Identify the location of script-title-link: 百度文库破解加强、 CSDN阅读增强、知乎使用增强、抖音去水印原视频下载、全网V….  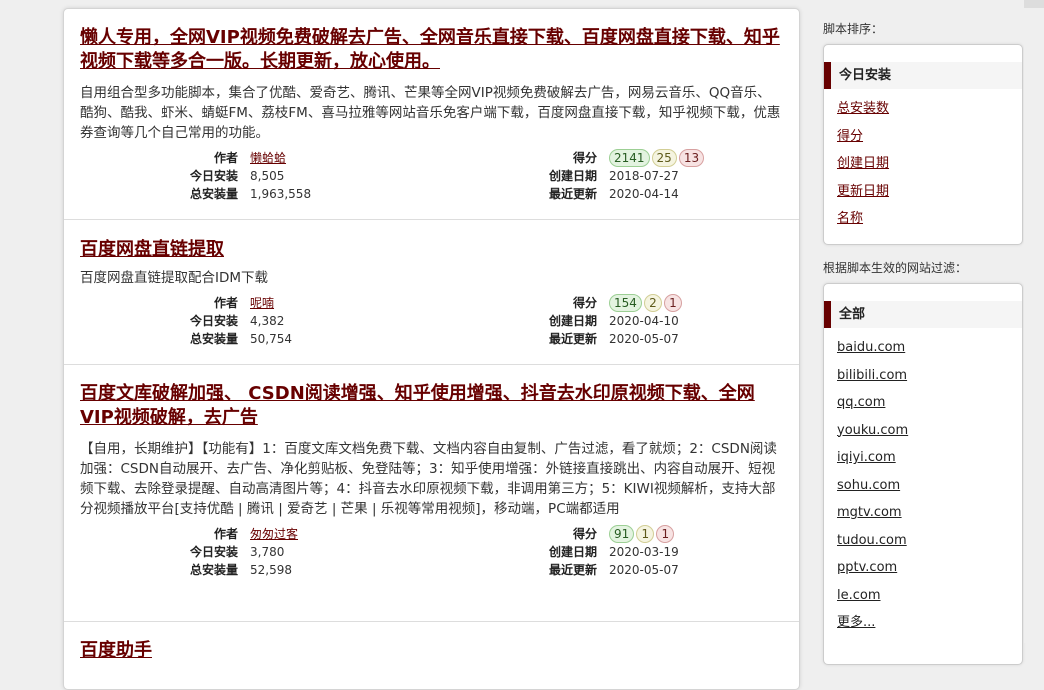
(417, 405).